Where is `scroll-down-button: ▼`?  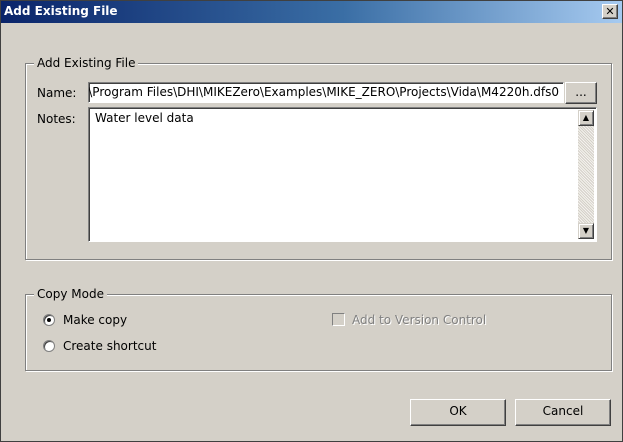
scroll-down-button: ▼ is located at coordinates (586, 231).